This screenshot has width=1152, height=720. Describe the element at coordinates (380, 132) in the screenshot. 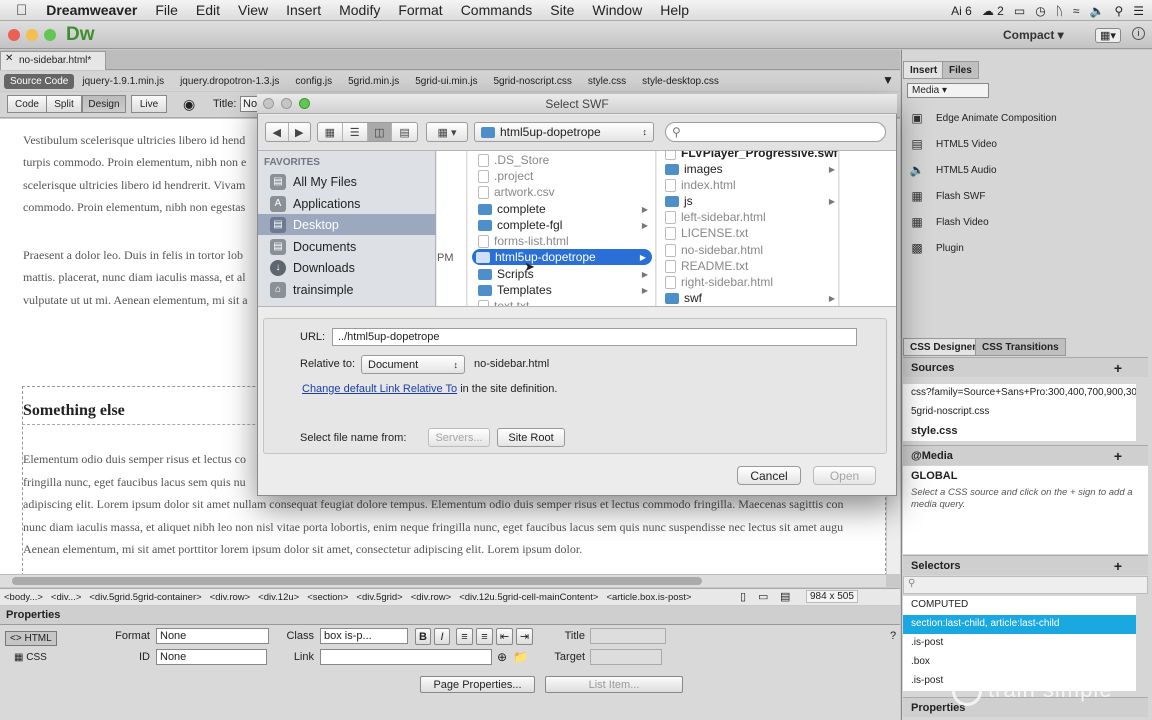

I see `column-view-icon: ◫` at that location.